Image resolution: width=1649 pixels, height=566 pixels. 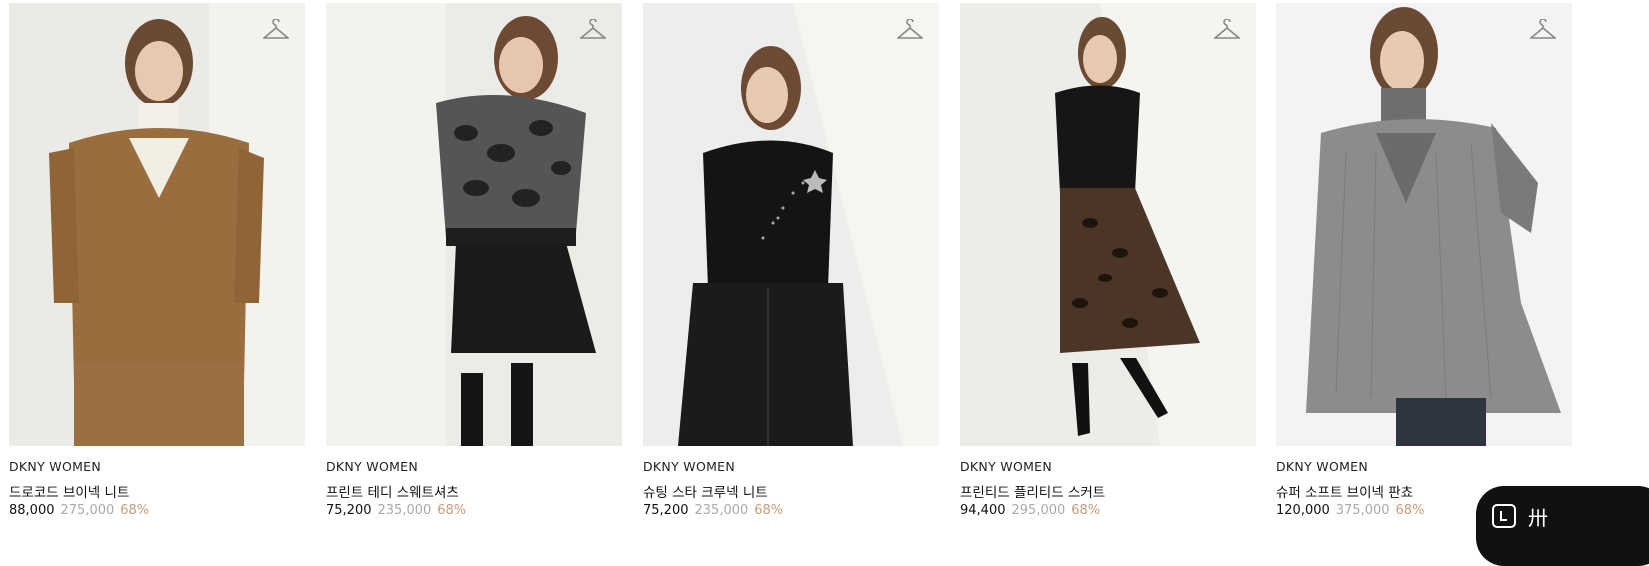 What do you see at coordinates (69, 491) in the screenshot?
I see `product-name: 드로코드 브이넥 니트` at bounding box center [69, 491].